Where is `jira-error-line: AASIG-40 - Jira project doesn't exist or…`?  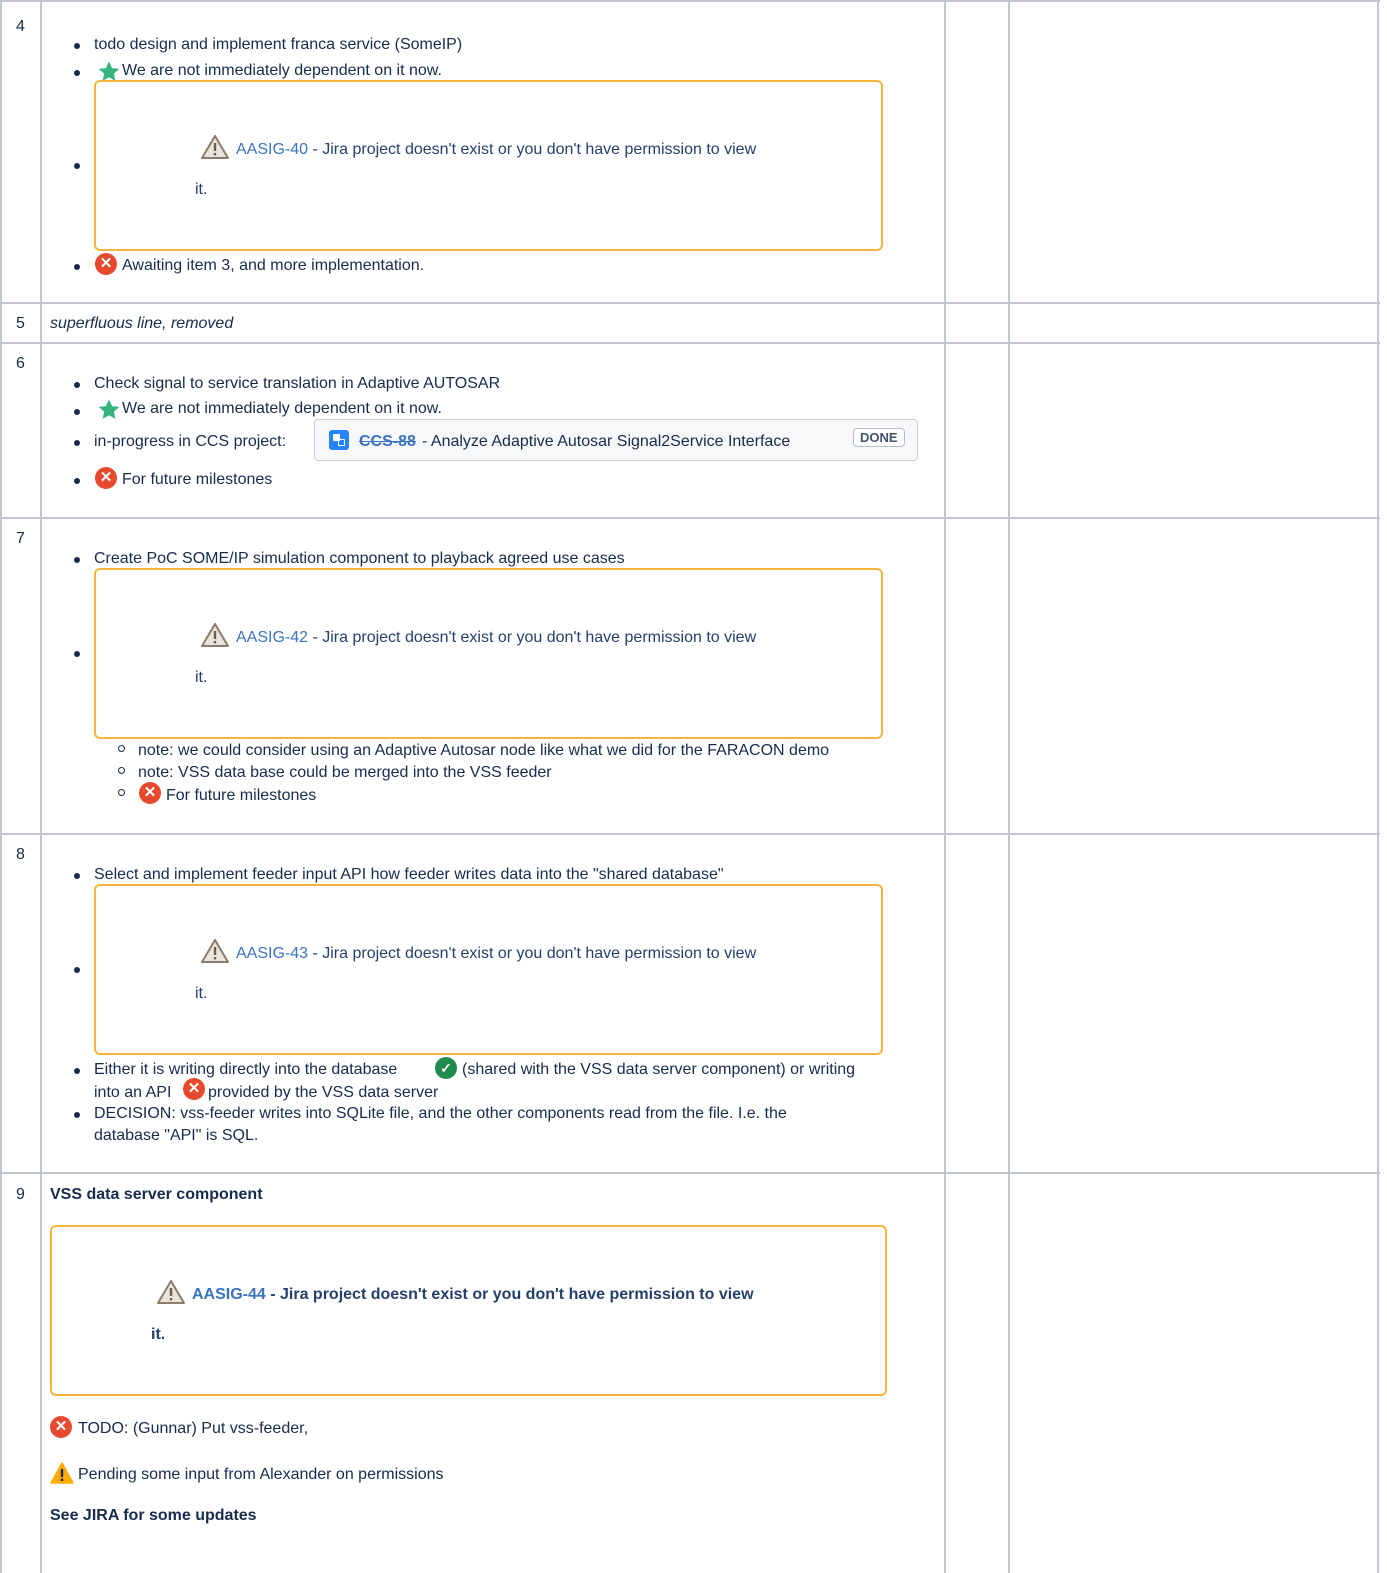
jira-error-line: AASIG-40 - Jira project doesn't exist or… is located at coordinates (496, 150).